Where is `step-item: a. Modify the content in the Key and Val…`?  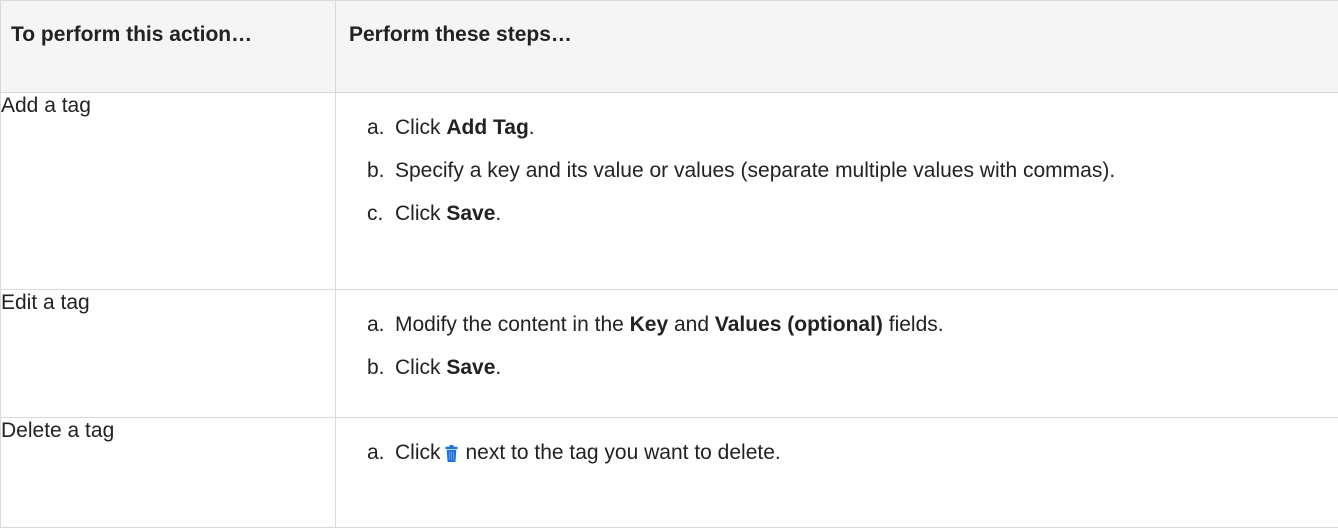 step-item: a. Modify the content in the Key and Val… is located at coordinates (847, 324).